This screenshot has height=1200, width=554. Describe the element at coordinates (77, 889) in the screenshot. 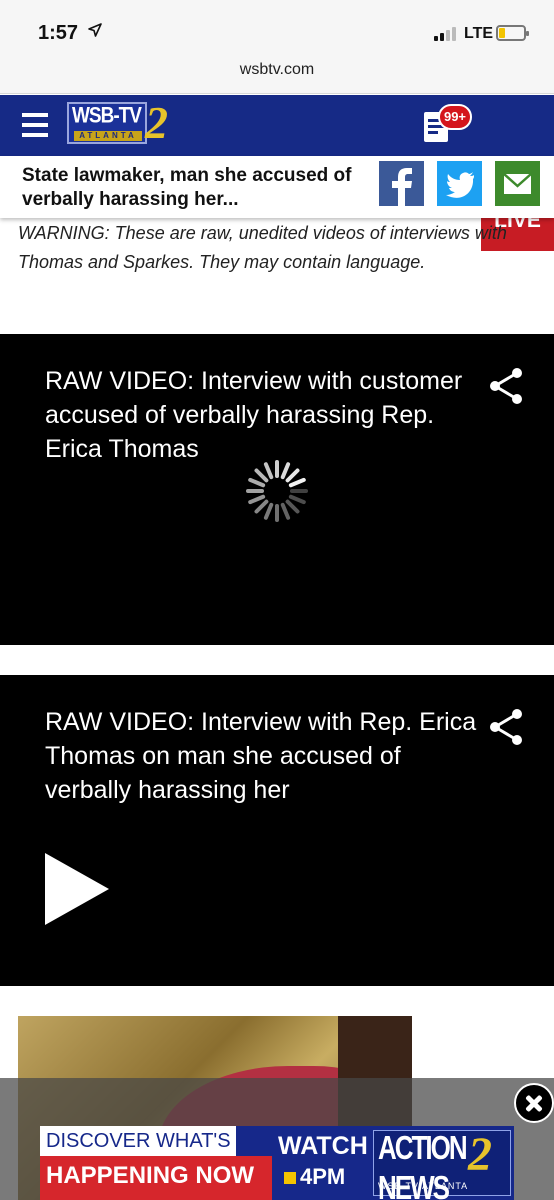

I see `play-icon` at that location.